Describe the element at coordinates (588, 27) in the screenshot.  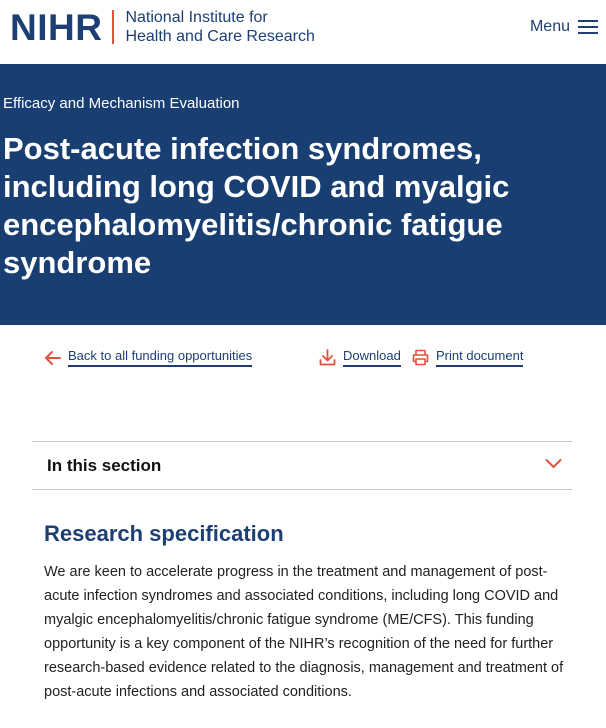
I see `hamburger-icon` at that location.